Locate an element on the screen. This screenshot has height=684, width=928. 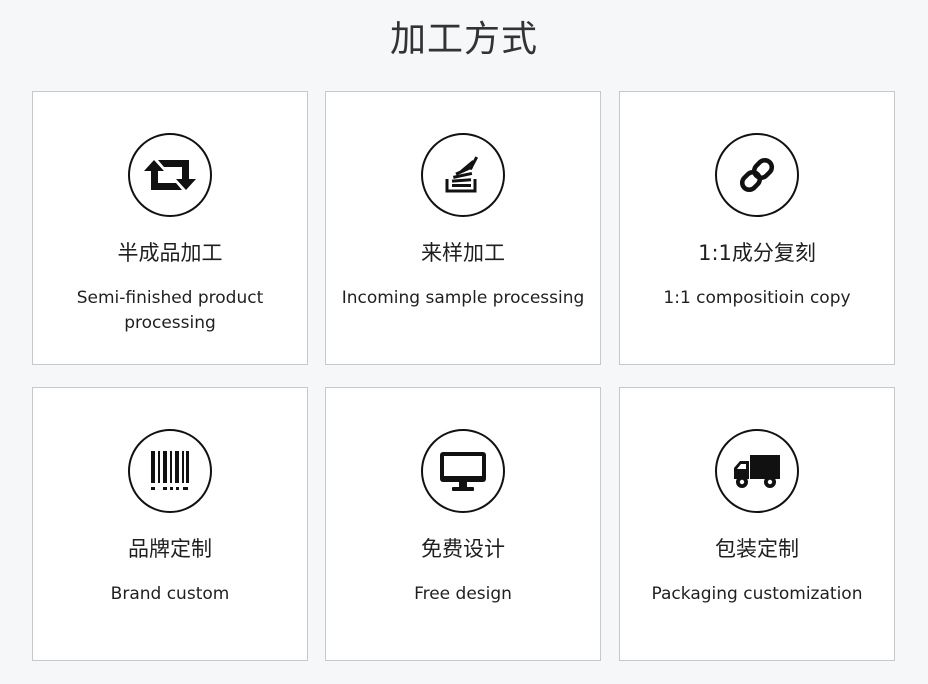
card-description: Semi-finished product processing is located at coordinates (170, 310).